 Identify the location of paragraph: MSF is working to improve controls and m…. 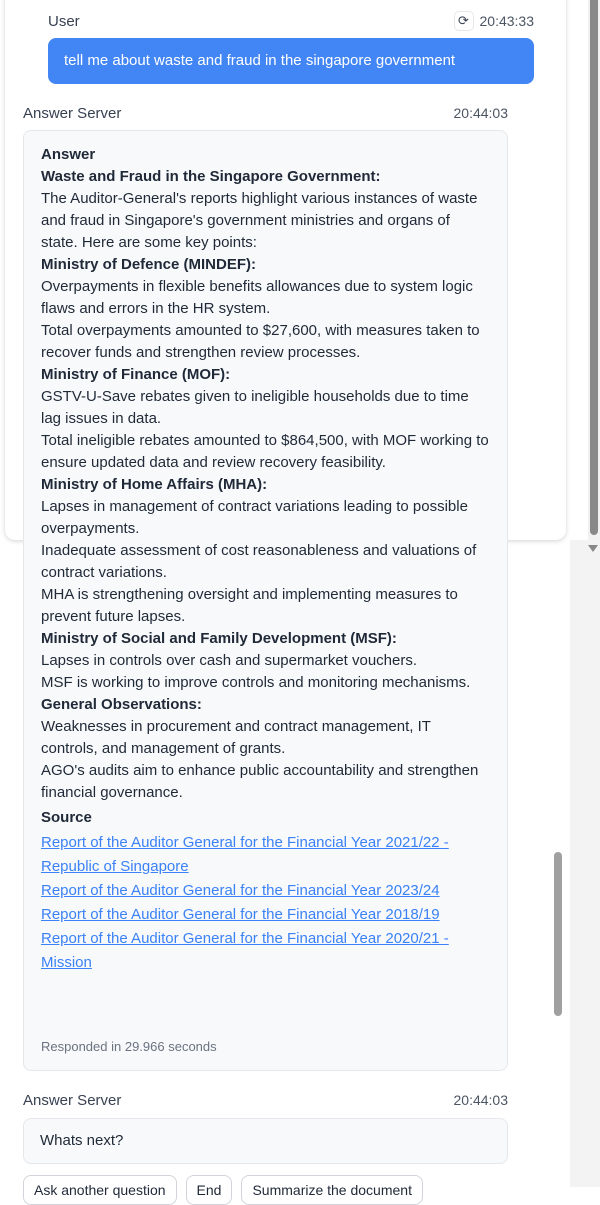
(256, 682).